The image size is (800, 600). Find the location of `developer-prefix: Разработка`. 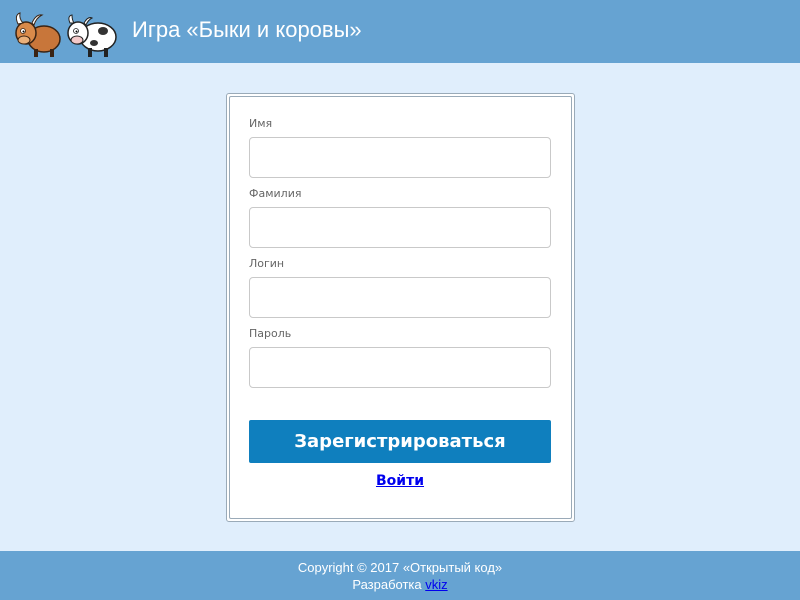

developer-prefix: Разработка is located at coordinates (389, 584).